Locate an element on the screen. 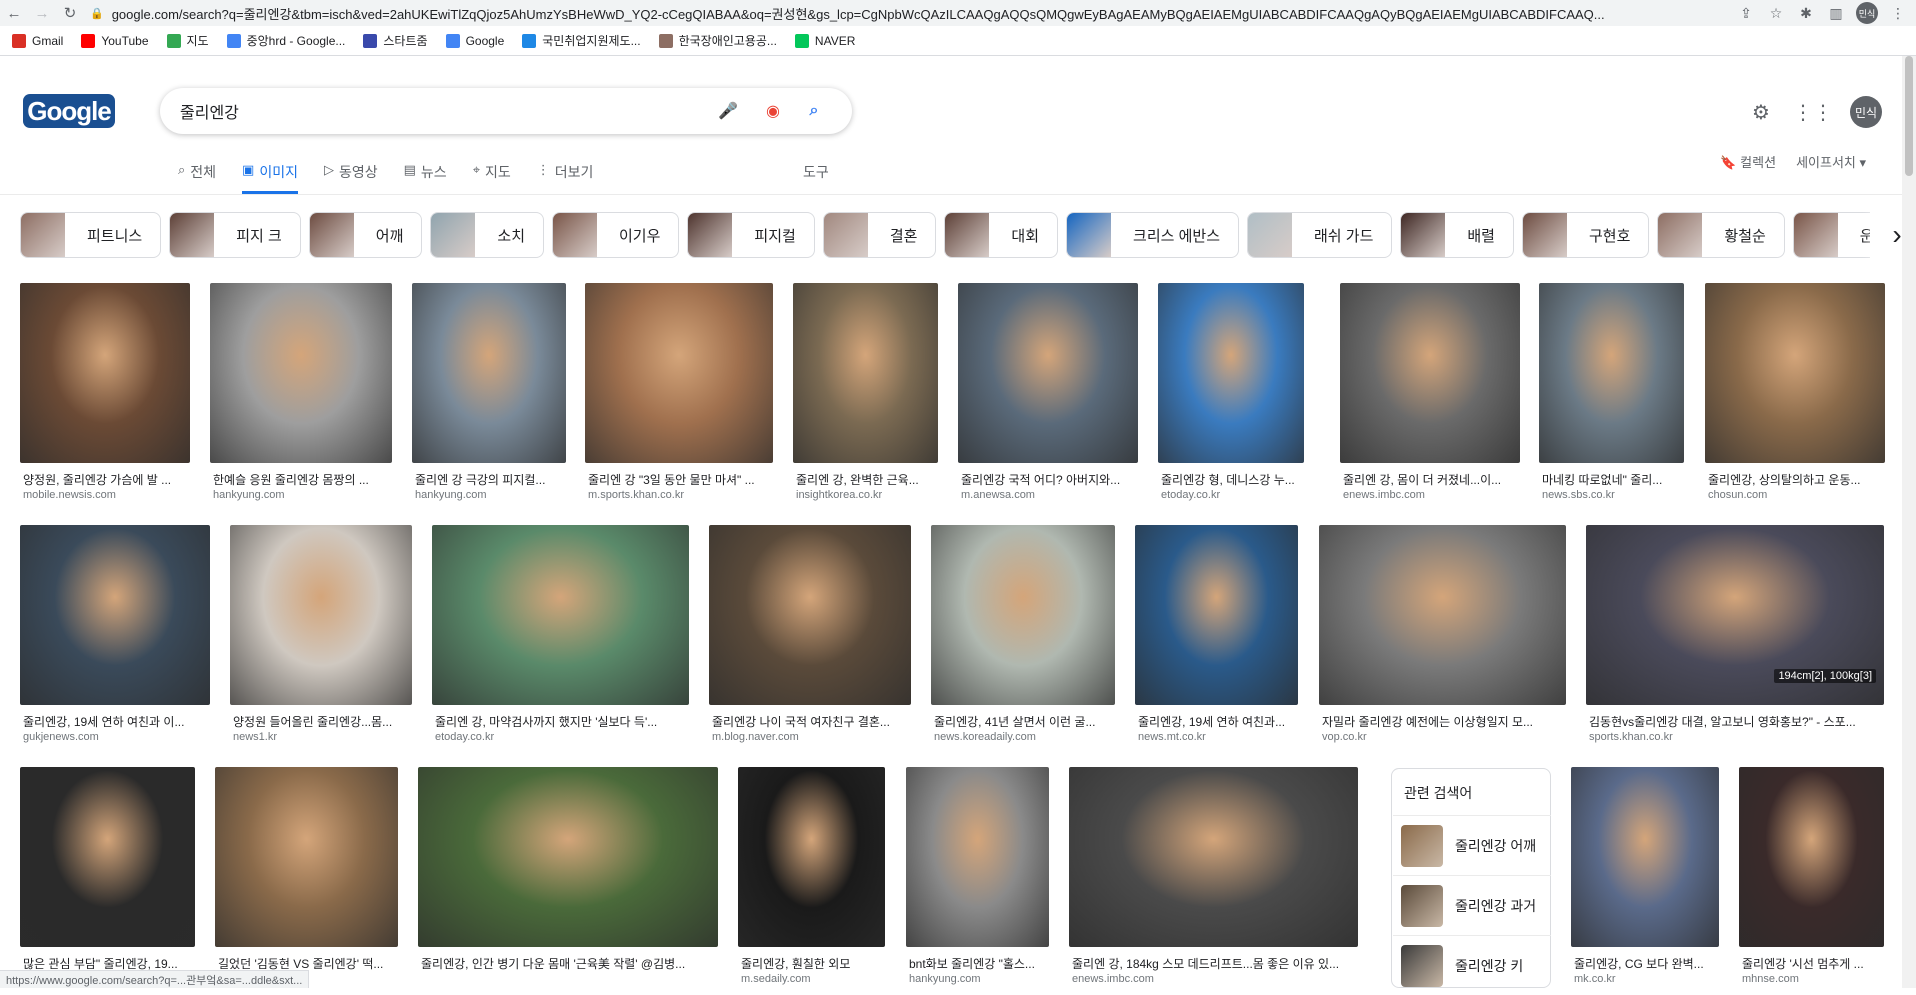 Image resolution: width=1916 pixels, height=995 pixels. result-source: chosun.com is located at coordinates (1737, 495).